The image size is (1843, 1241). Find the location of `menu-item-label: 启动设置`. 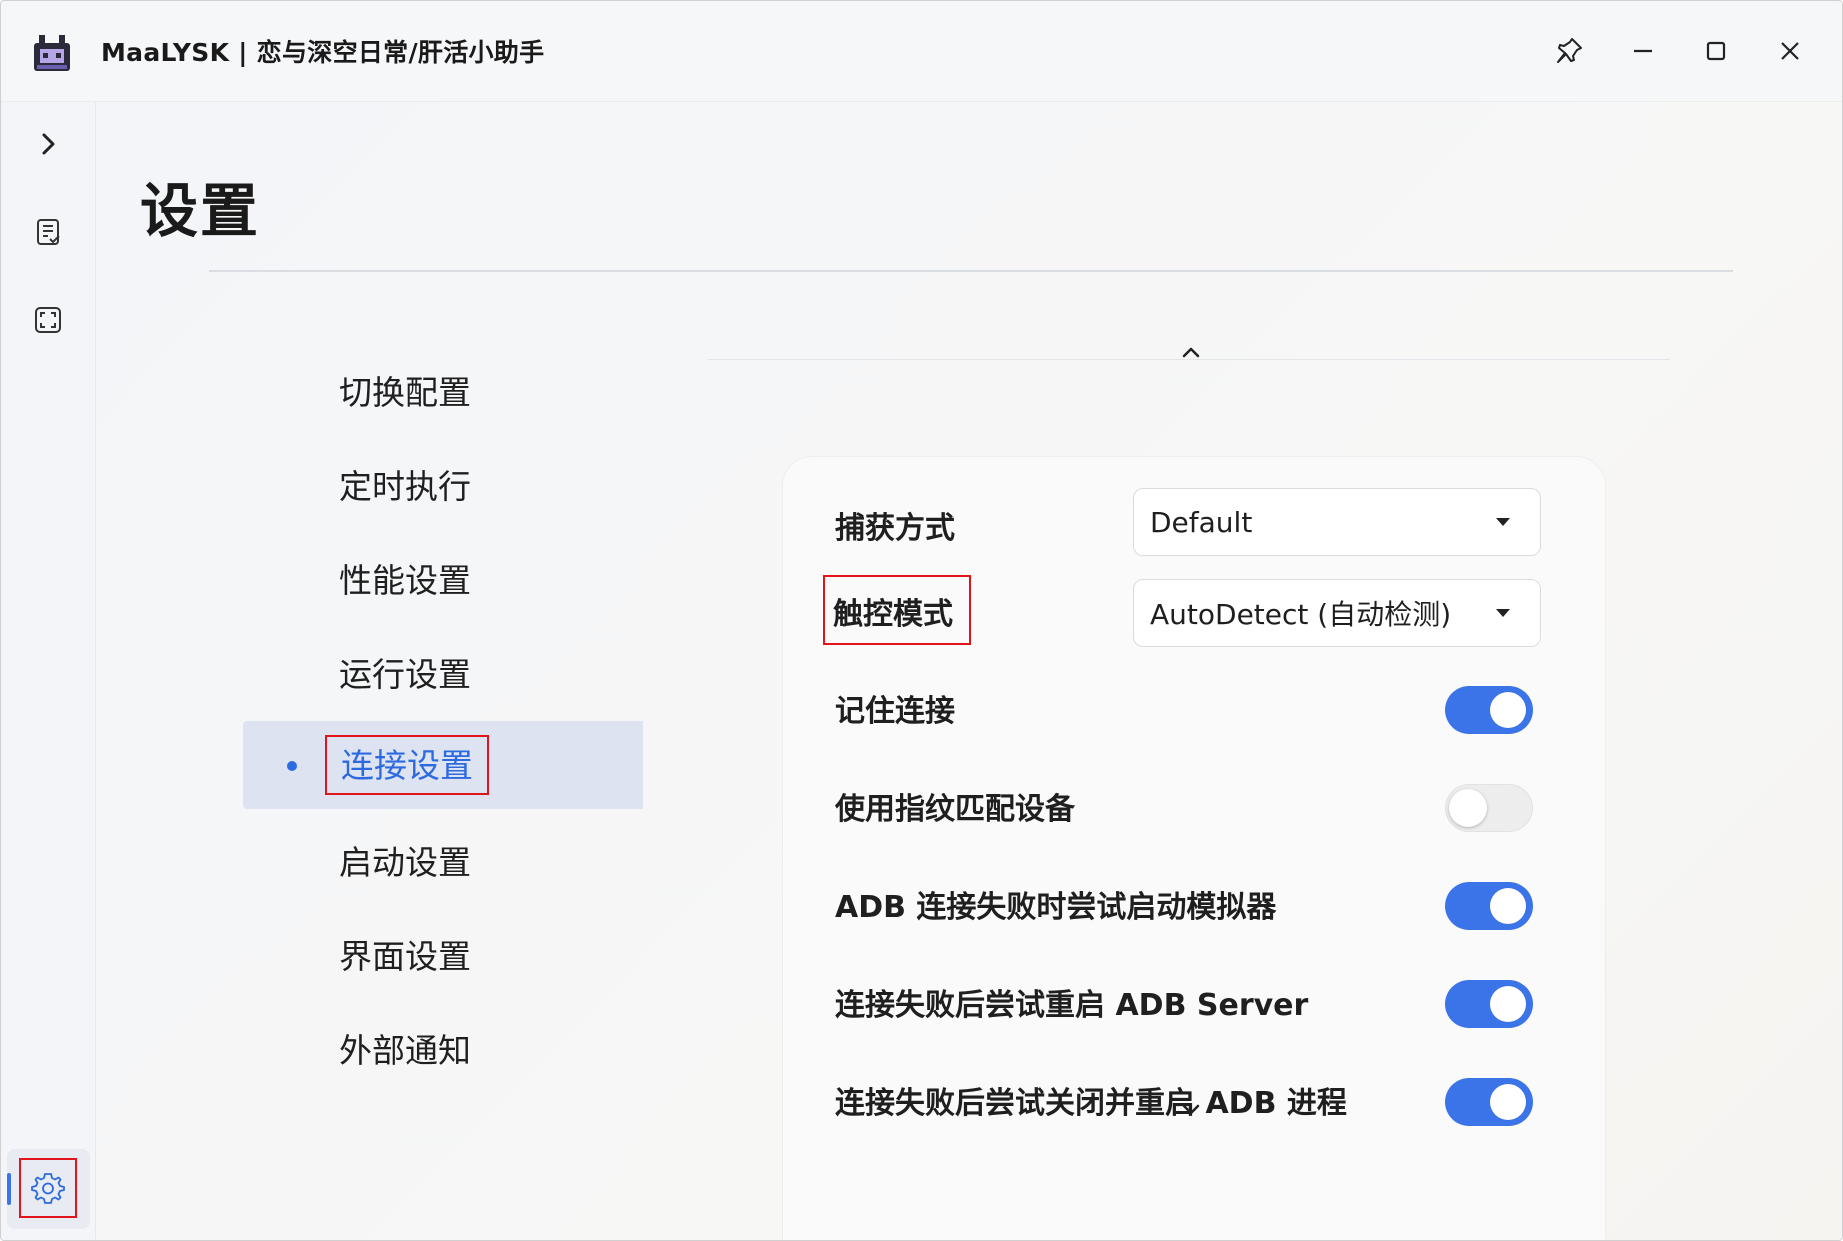

menu-item-label: 启动设置 is located at coordinates (405, 862).